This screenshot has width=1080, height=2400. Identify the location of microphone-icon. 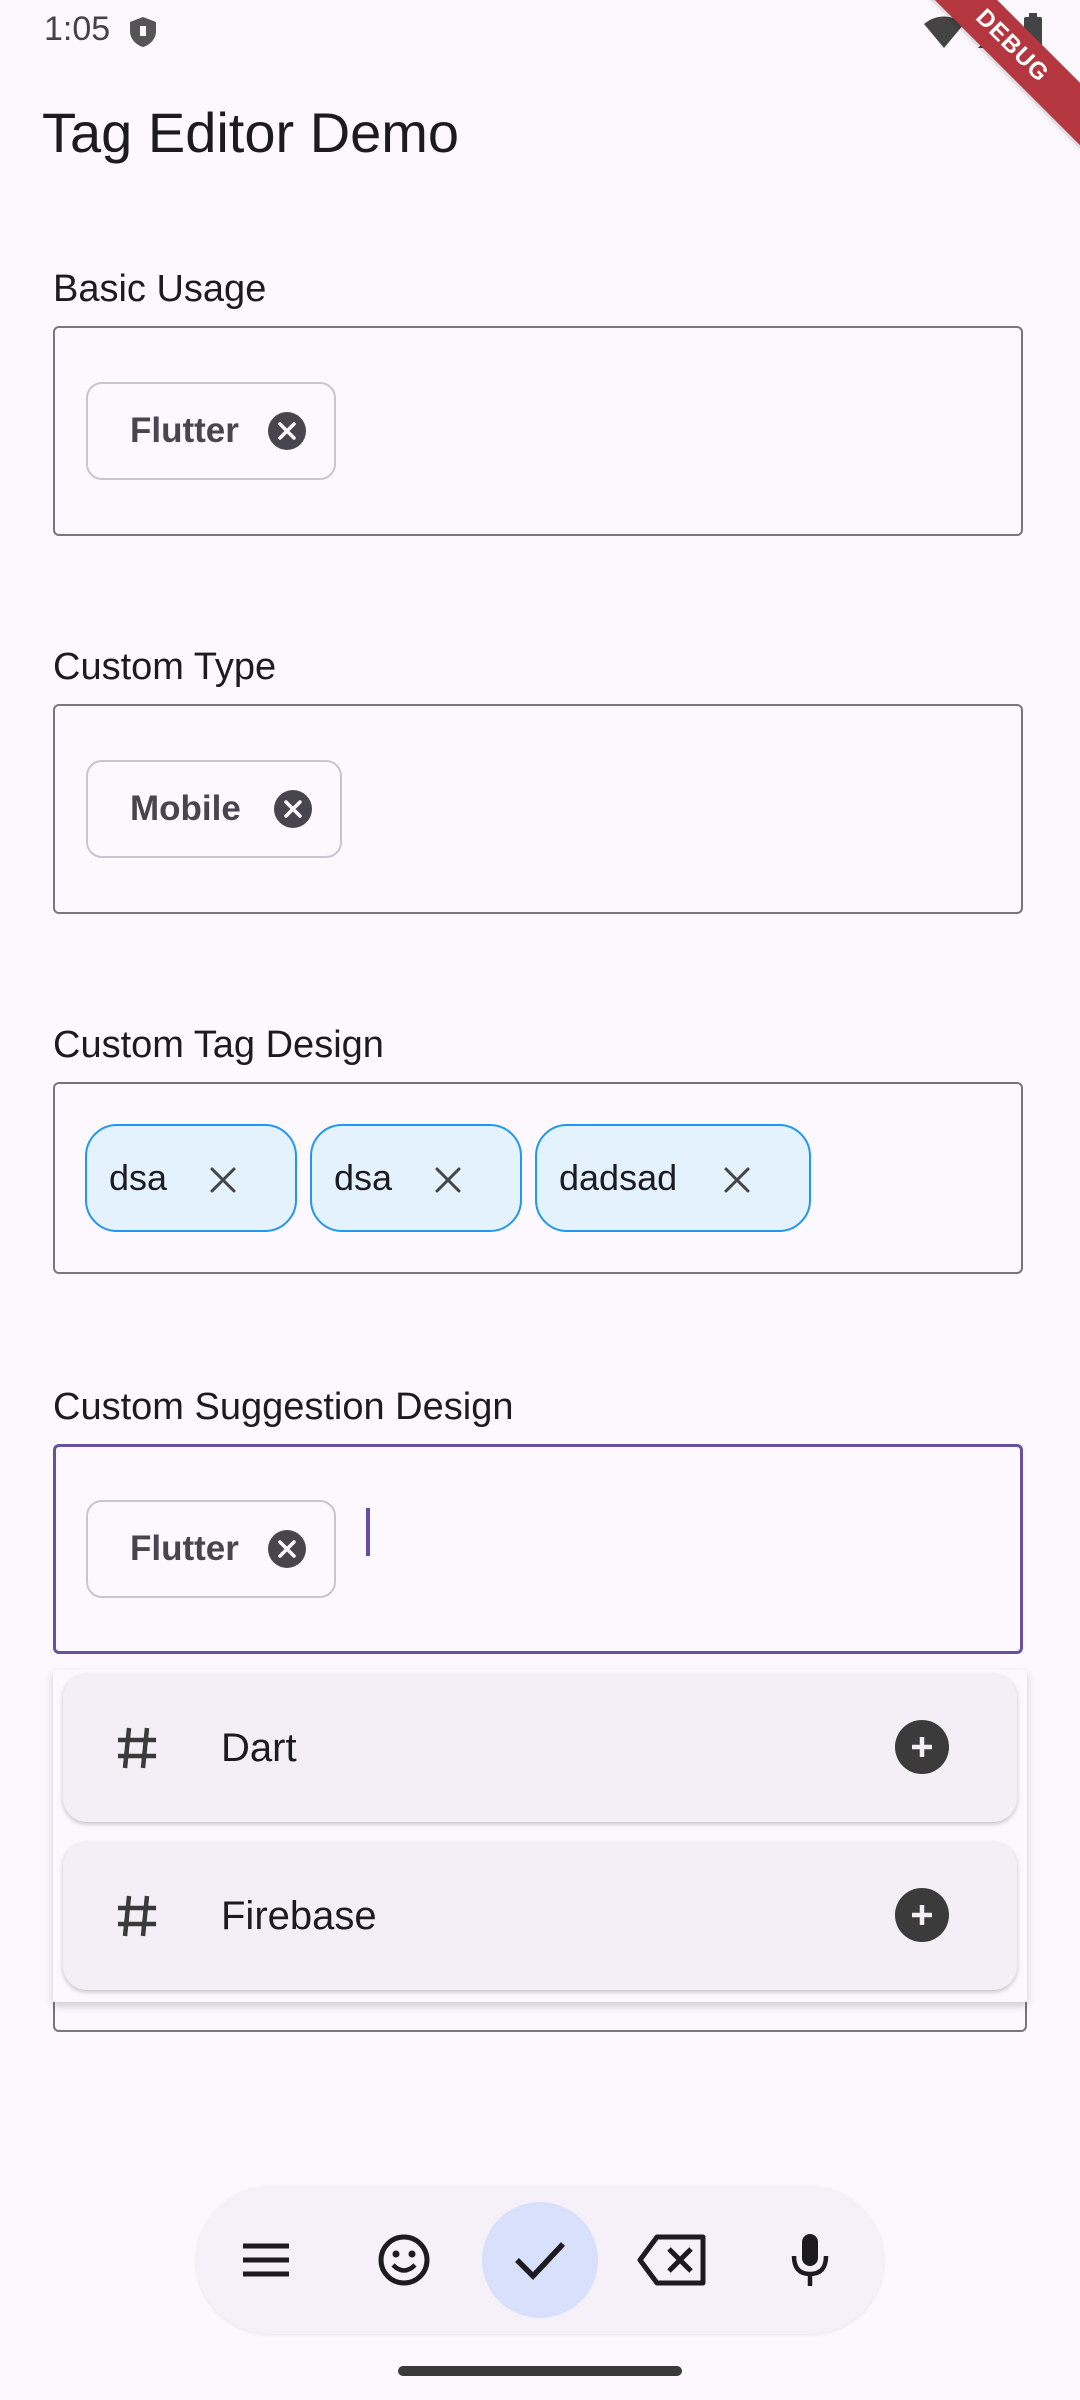
(810, 2260).